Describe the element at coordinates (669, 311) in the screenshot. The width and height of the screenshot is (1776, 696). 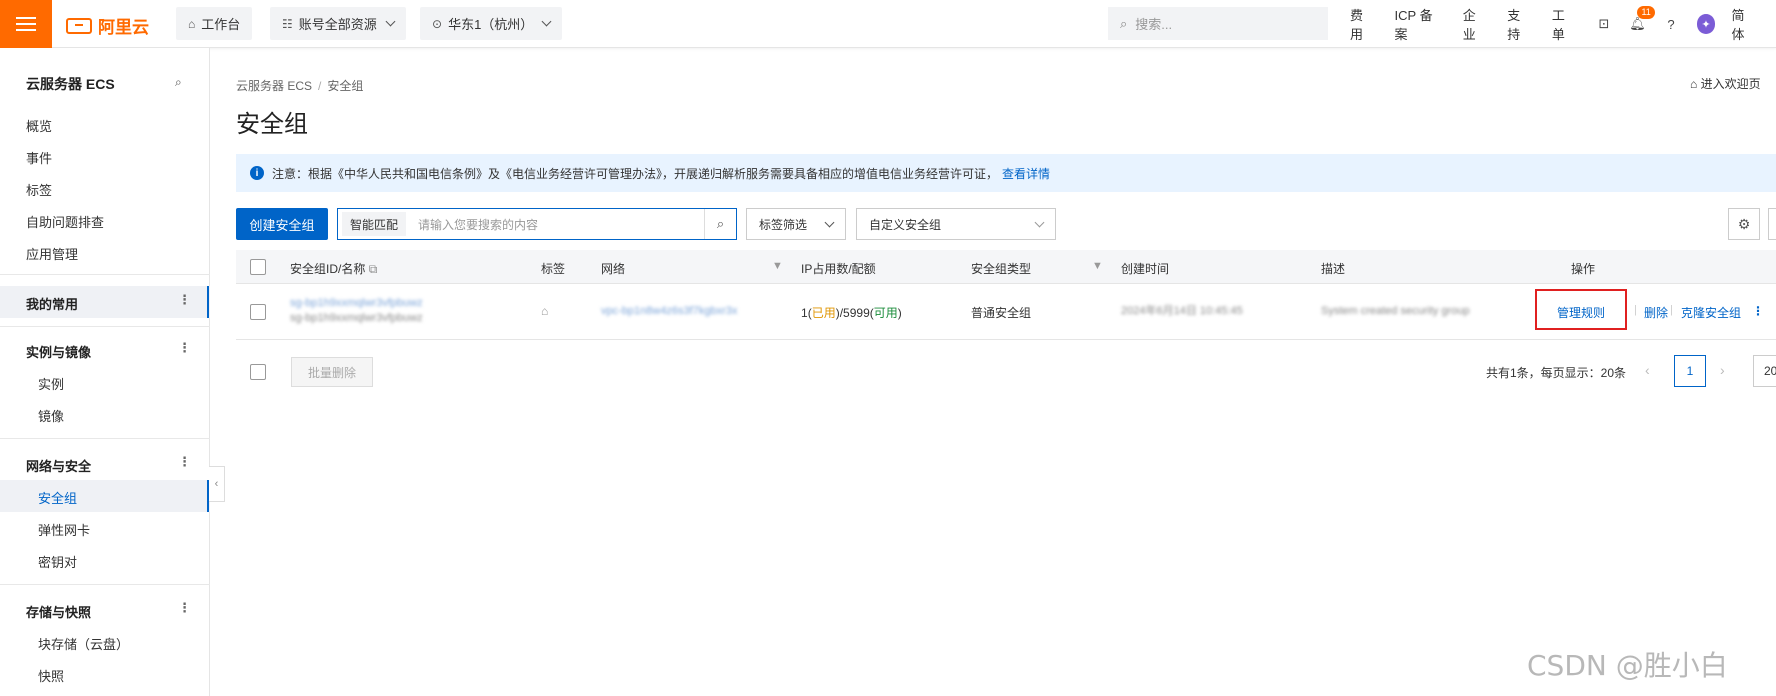
I see `vpc-link: vpc-bp1n8w4z6s3f7kgbxr3x` at that location.